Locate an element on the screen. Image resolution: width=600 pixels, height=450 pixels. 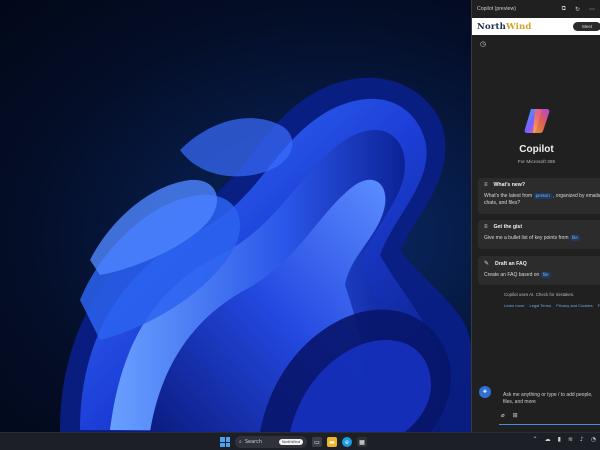
taskbar-center: ⌕ Search NorthWind ▭ ▬ e ▦ is located at coordinates (293, 442).